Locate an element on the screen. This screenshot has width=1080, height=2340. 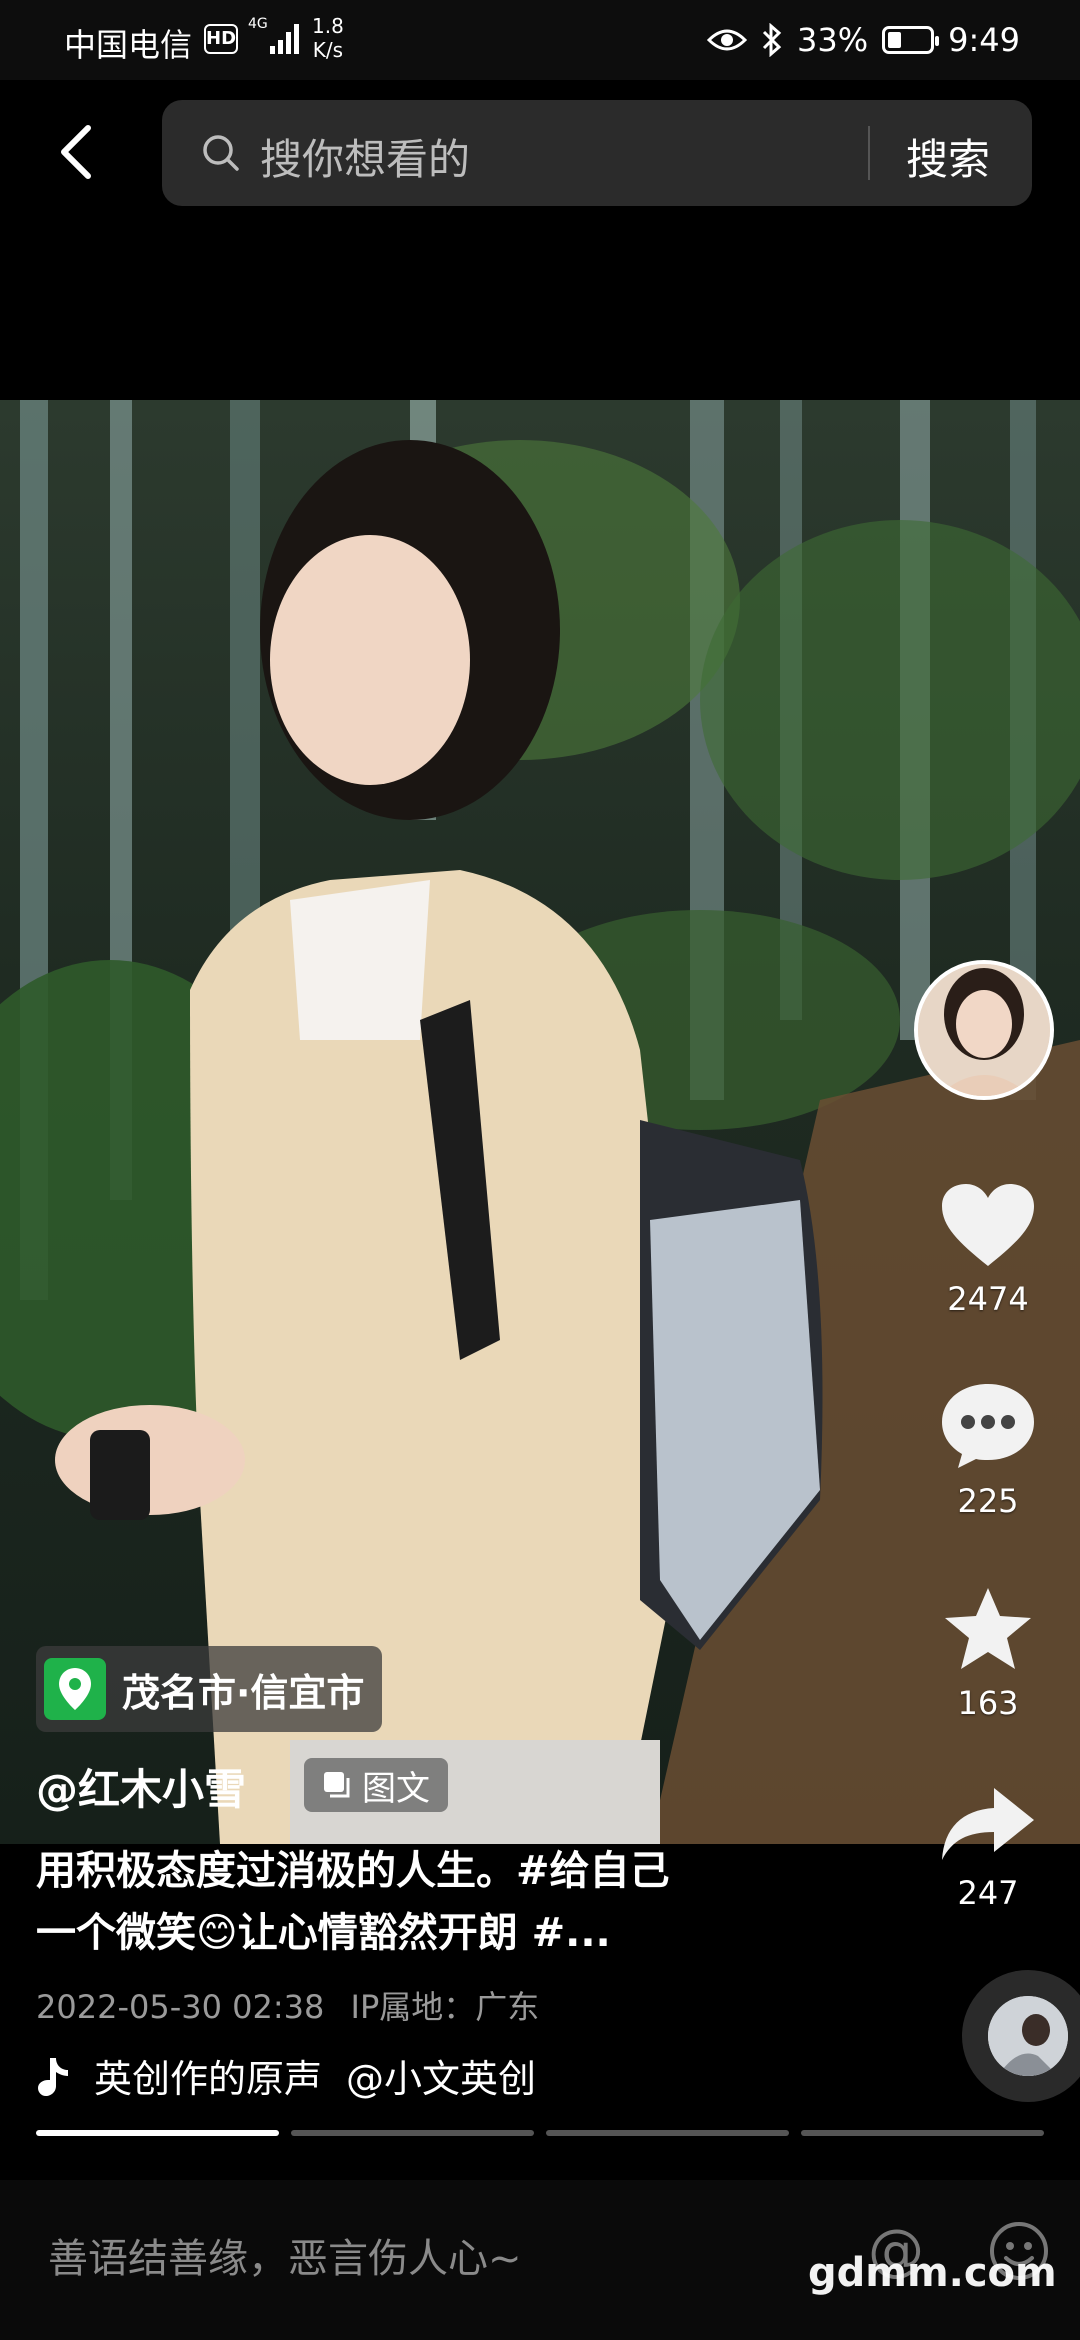
search-bar: 搜你想看的 搜索 is located at coordinates (597, 153).